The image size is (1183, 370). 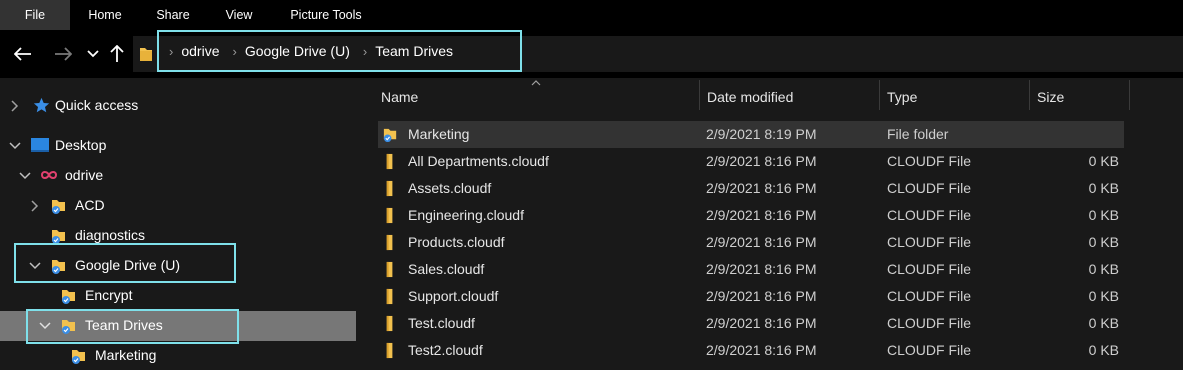 What do you see at coordinates (84, 175) in the screenshot?
I see `nav-item-label: odrive` at bounding box center [84, 175].